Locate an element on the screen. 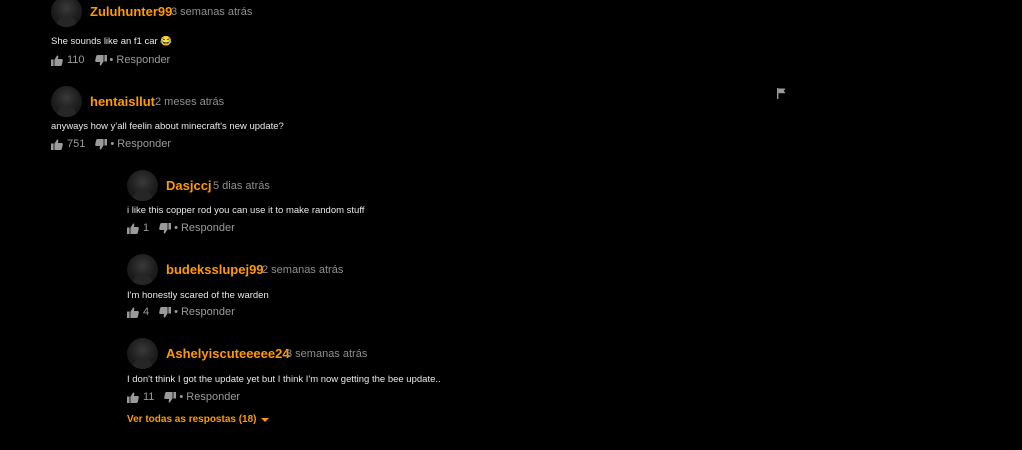 The image size is (1022, 450). comment-username: Ashelyiscuteeeee24 is located at coordinates (228, 353).